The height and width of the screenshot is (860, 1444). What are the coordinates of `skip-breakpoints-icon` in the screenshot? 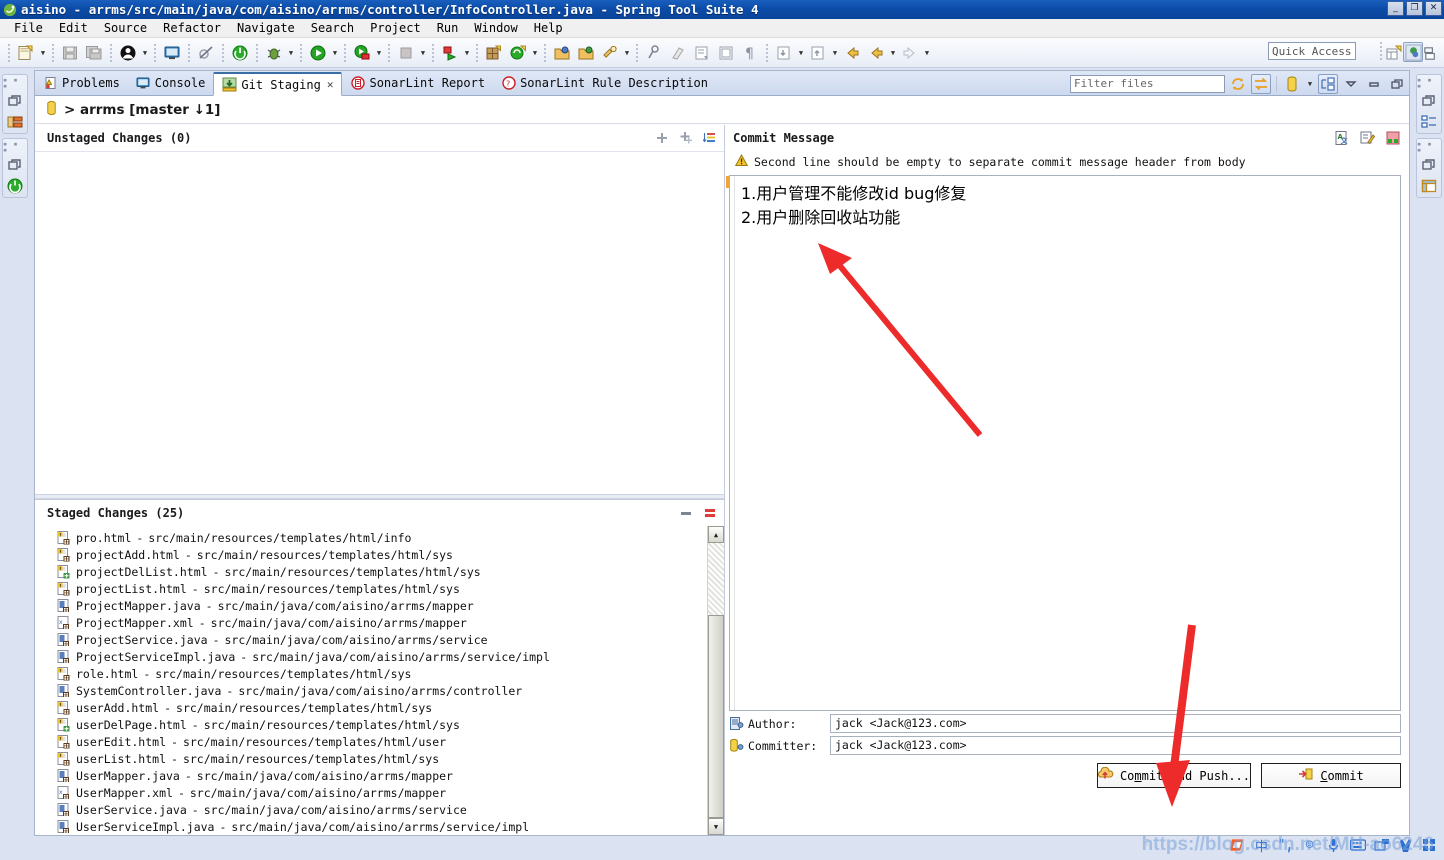 It's located at (206, 53).